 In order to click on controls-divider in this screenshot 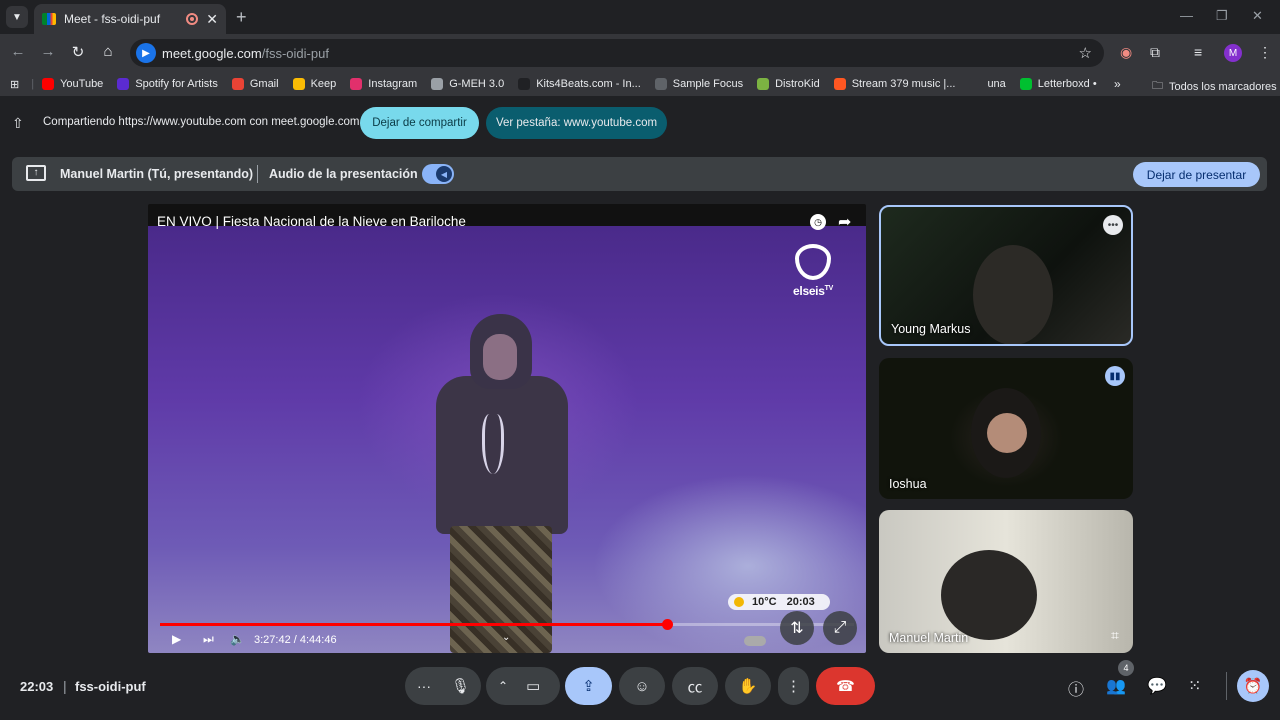, I will do `click(1226, 686)`.